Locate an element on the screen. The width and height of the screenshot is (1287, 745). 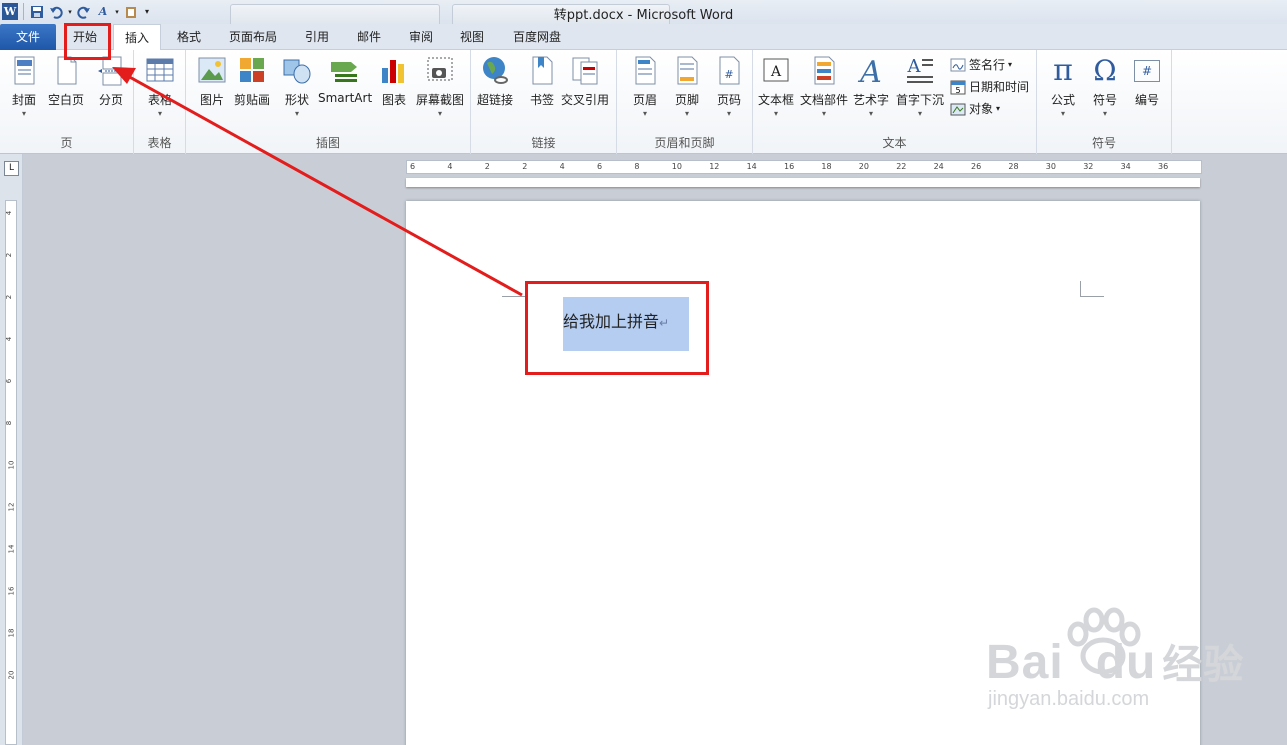
baidu-jingyan-watermark: Bai du 经验 jingyan.baidu.com is located at coordinates (1114, 660).